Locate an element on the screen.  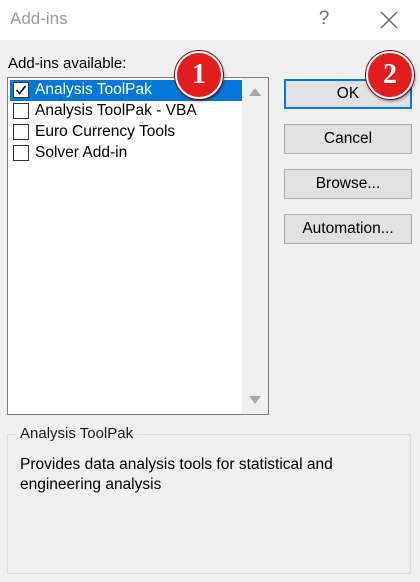
list-item-label: Analysis ToolPak is located at coordinates (93, 89).